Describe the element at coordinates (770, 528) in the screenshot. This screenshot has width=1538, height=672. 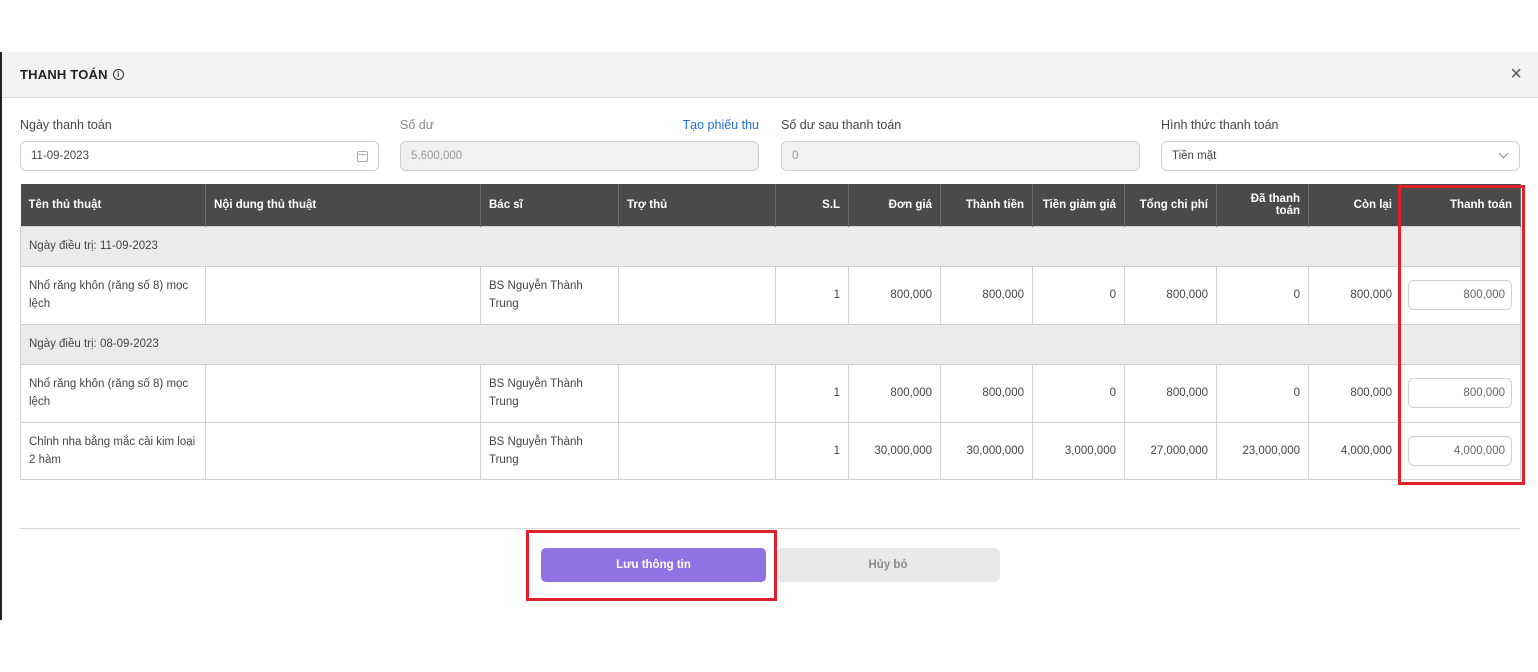
I see `footer-divider` at that location.